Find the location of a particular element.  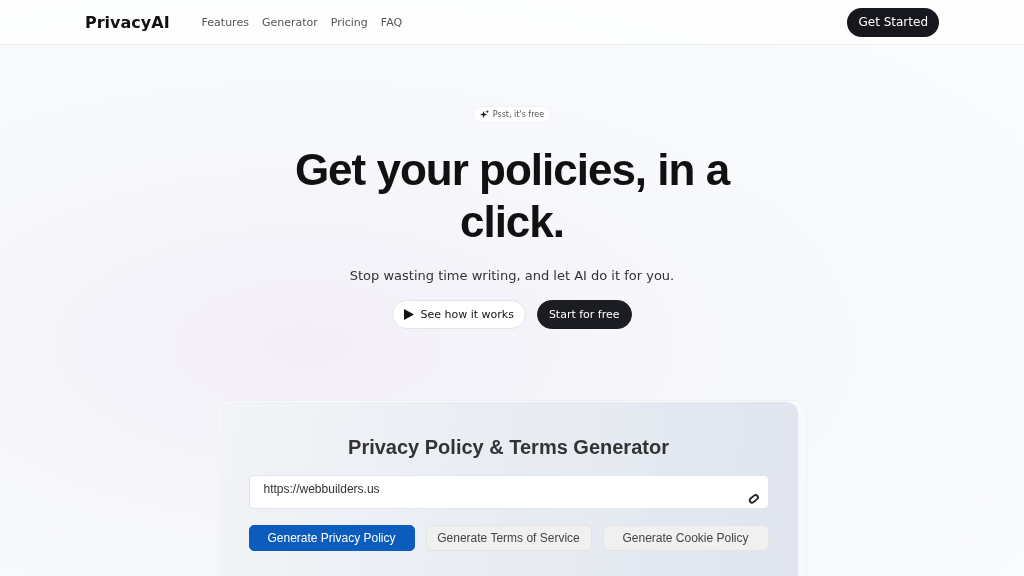

generator-tab: Generate Cookie Policy is located at coordinates (685, 538).